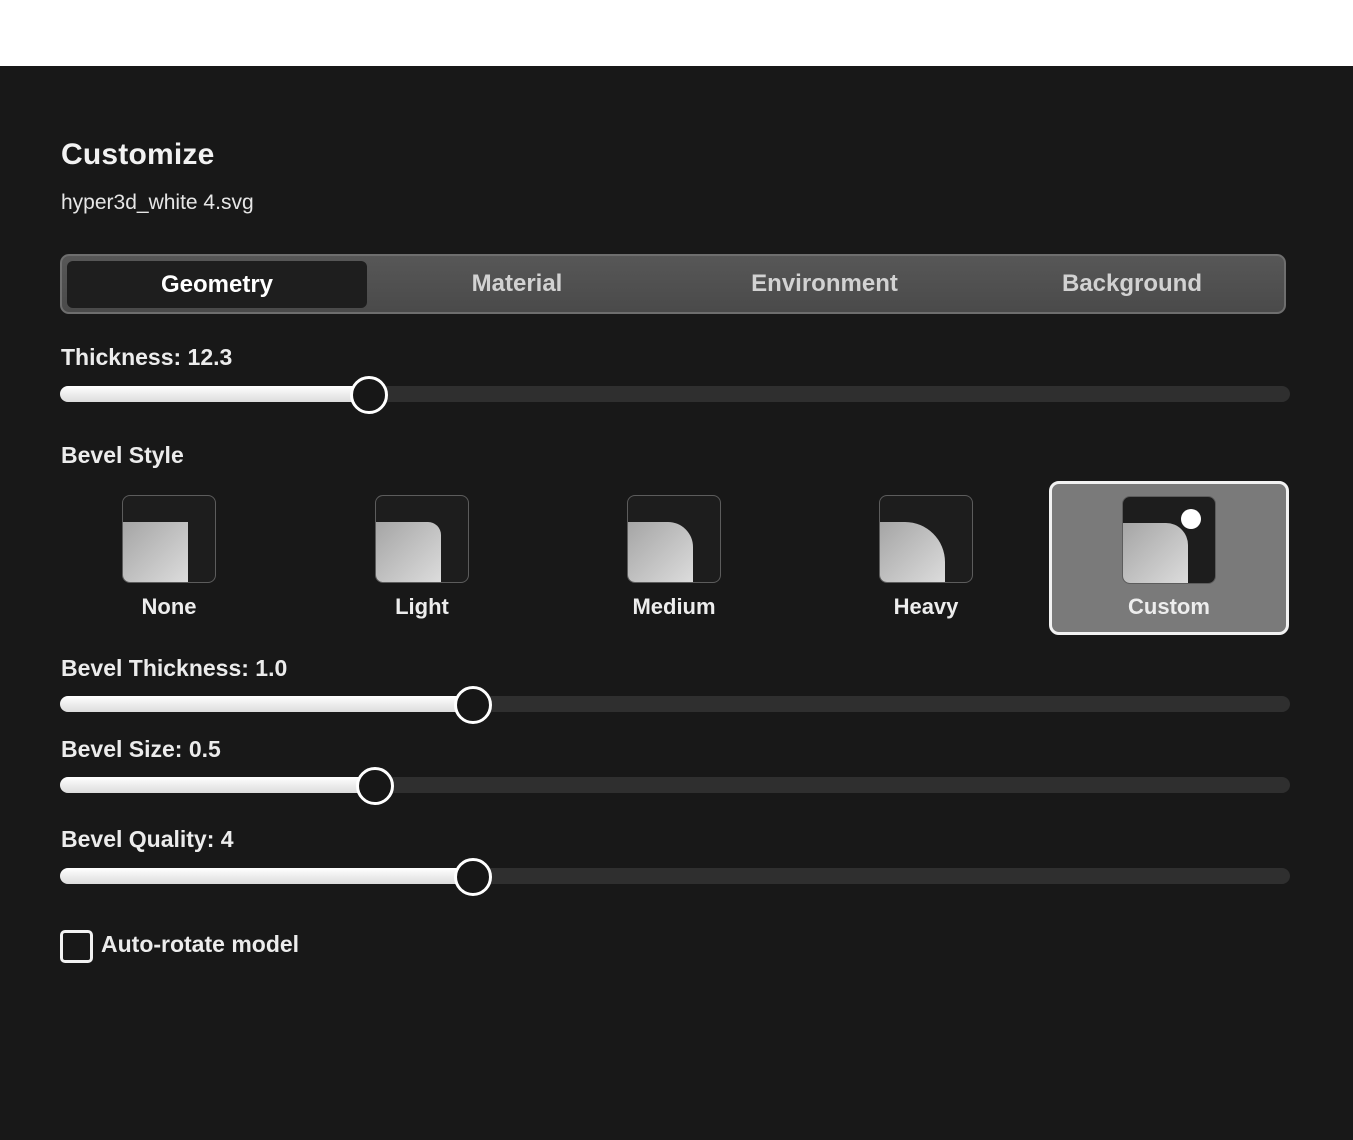  I want to click on tab-bar: Geometry Material Environment Background, so click(673, 284).